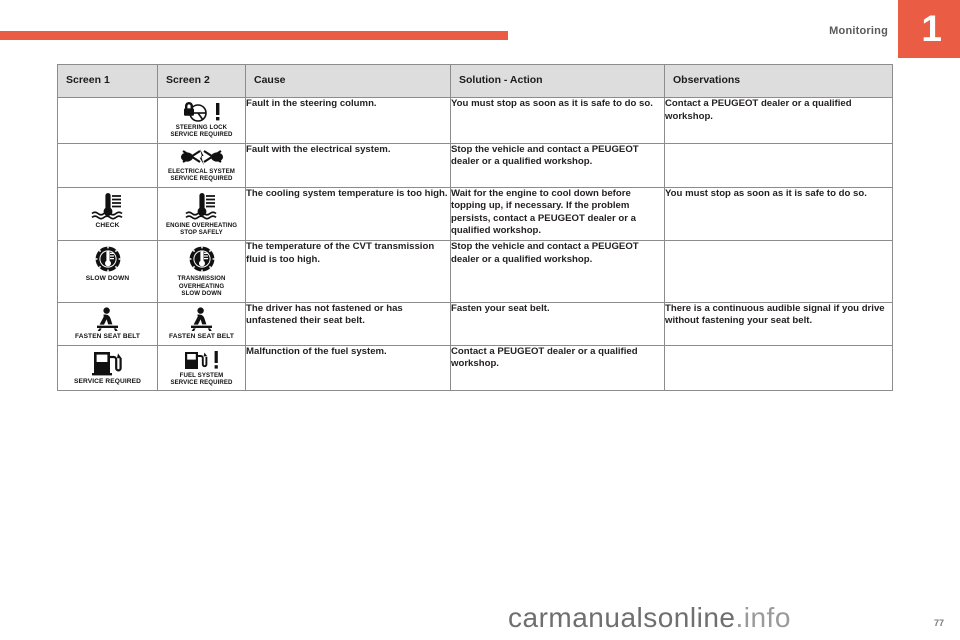 This screenshot has height=640, width=960. Describe the element at coordinates (649, 617) in the screenshot. I see `site-watermark: carmanualsonline.info` at that location.